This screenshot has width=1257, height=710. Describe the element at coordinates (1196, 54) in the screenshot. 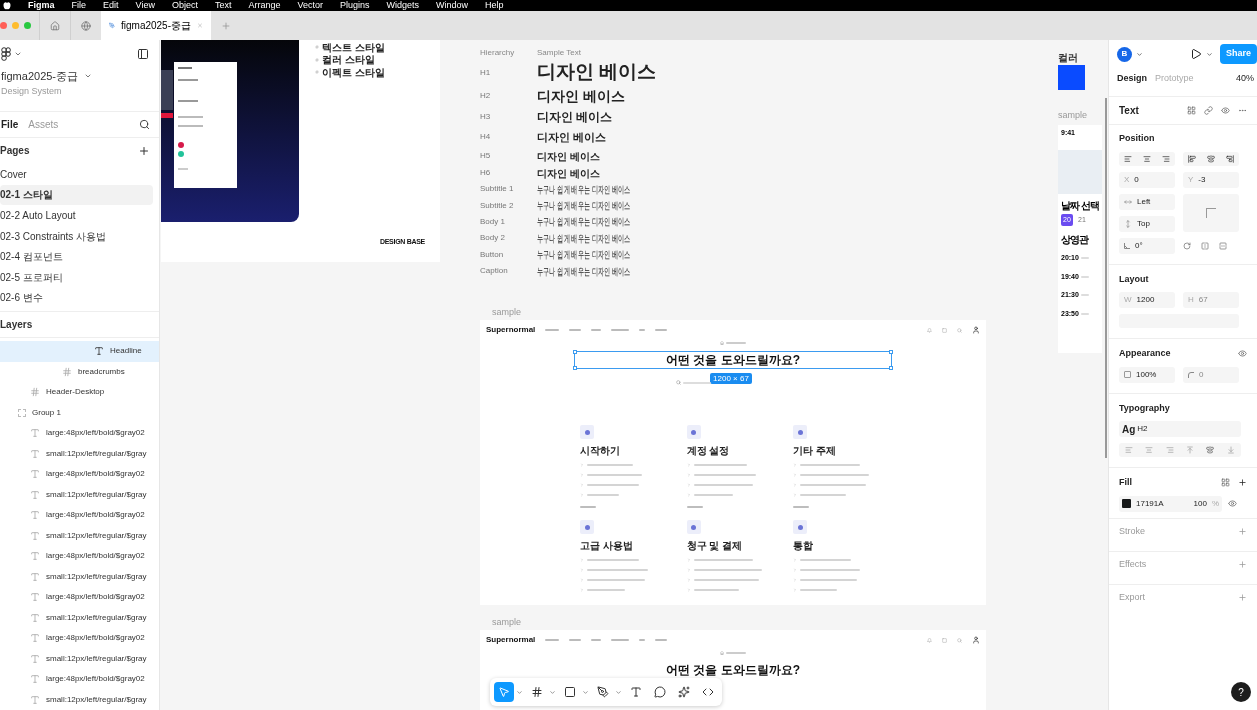

I see `play-icon` at that location.